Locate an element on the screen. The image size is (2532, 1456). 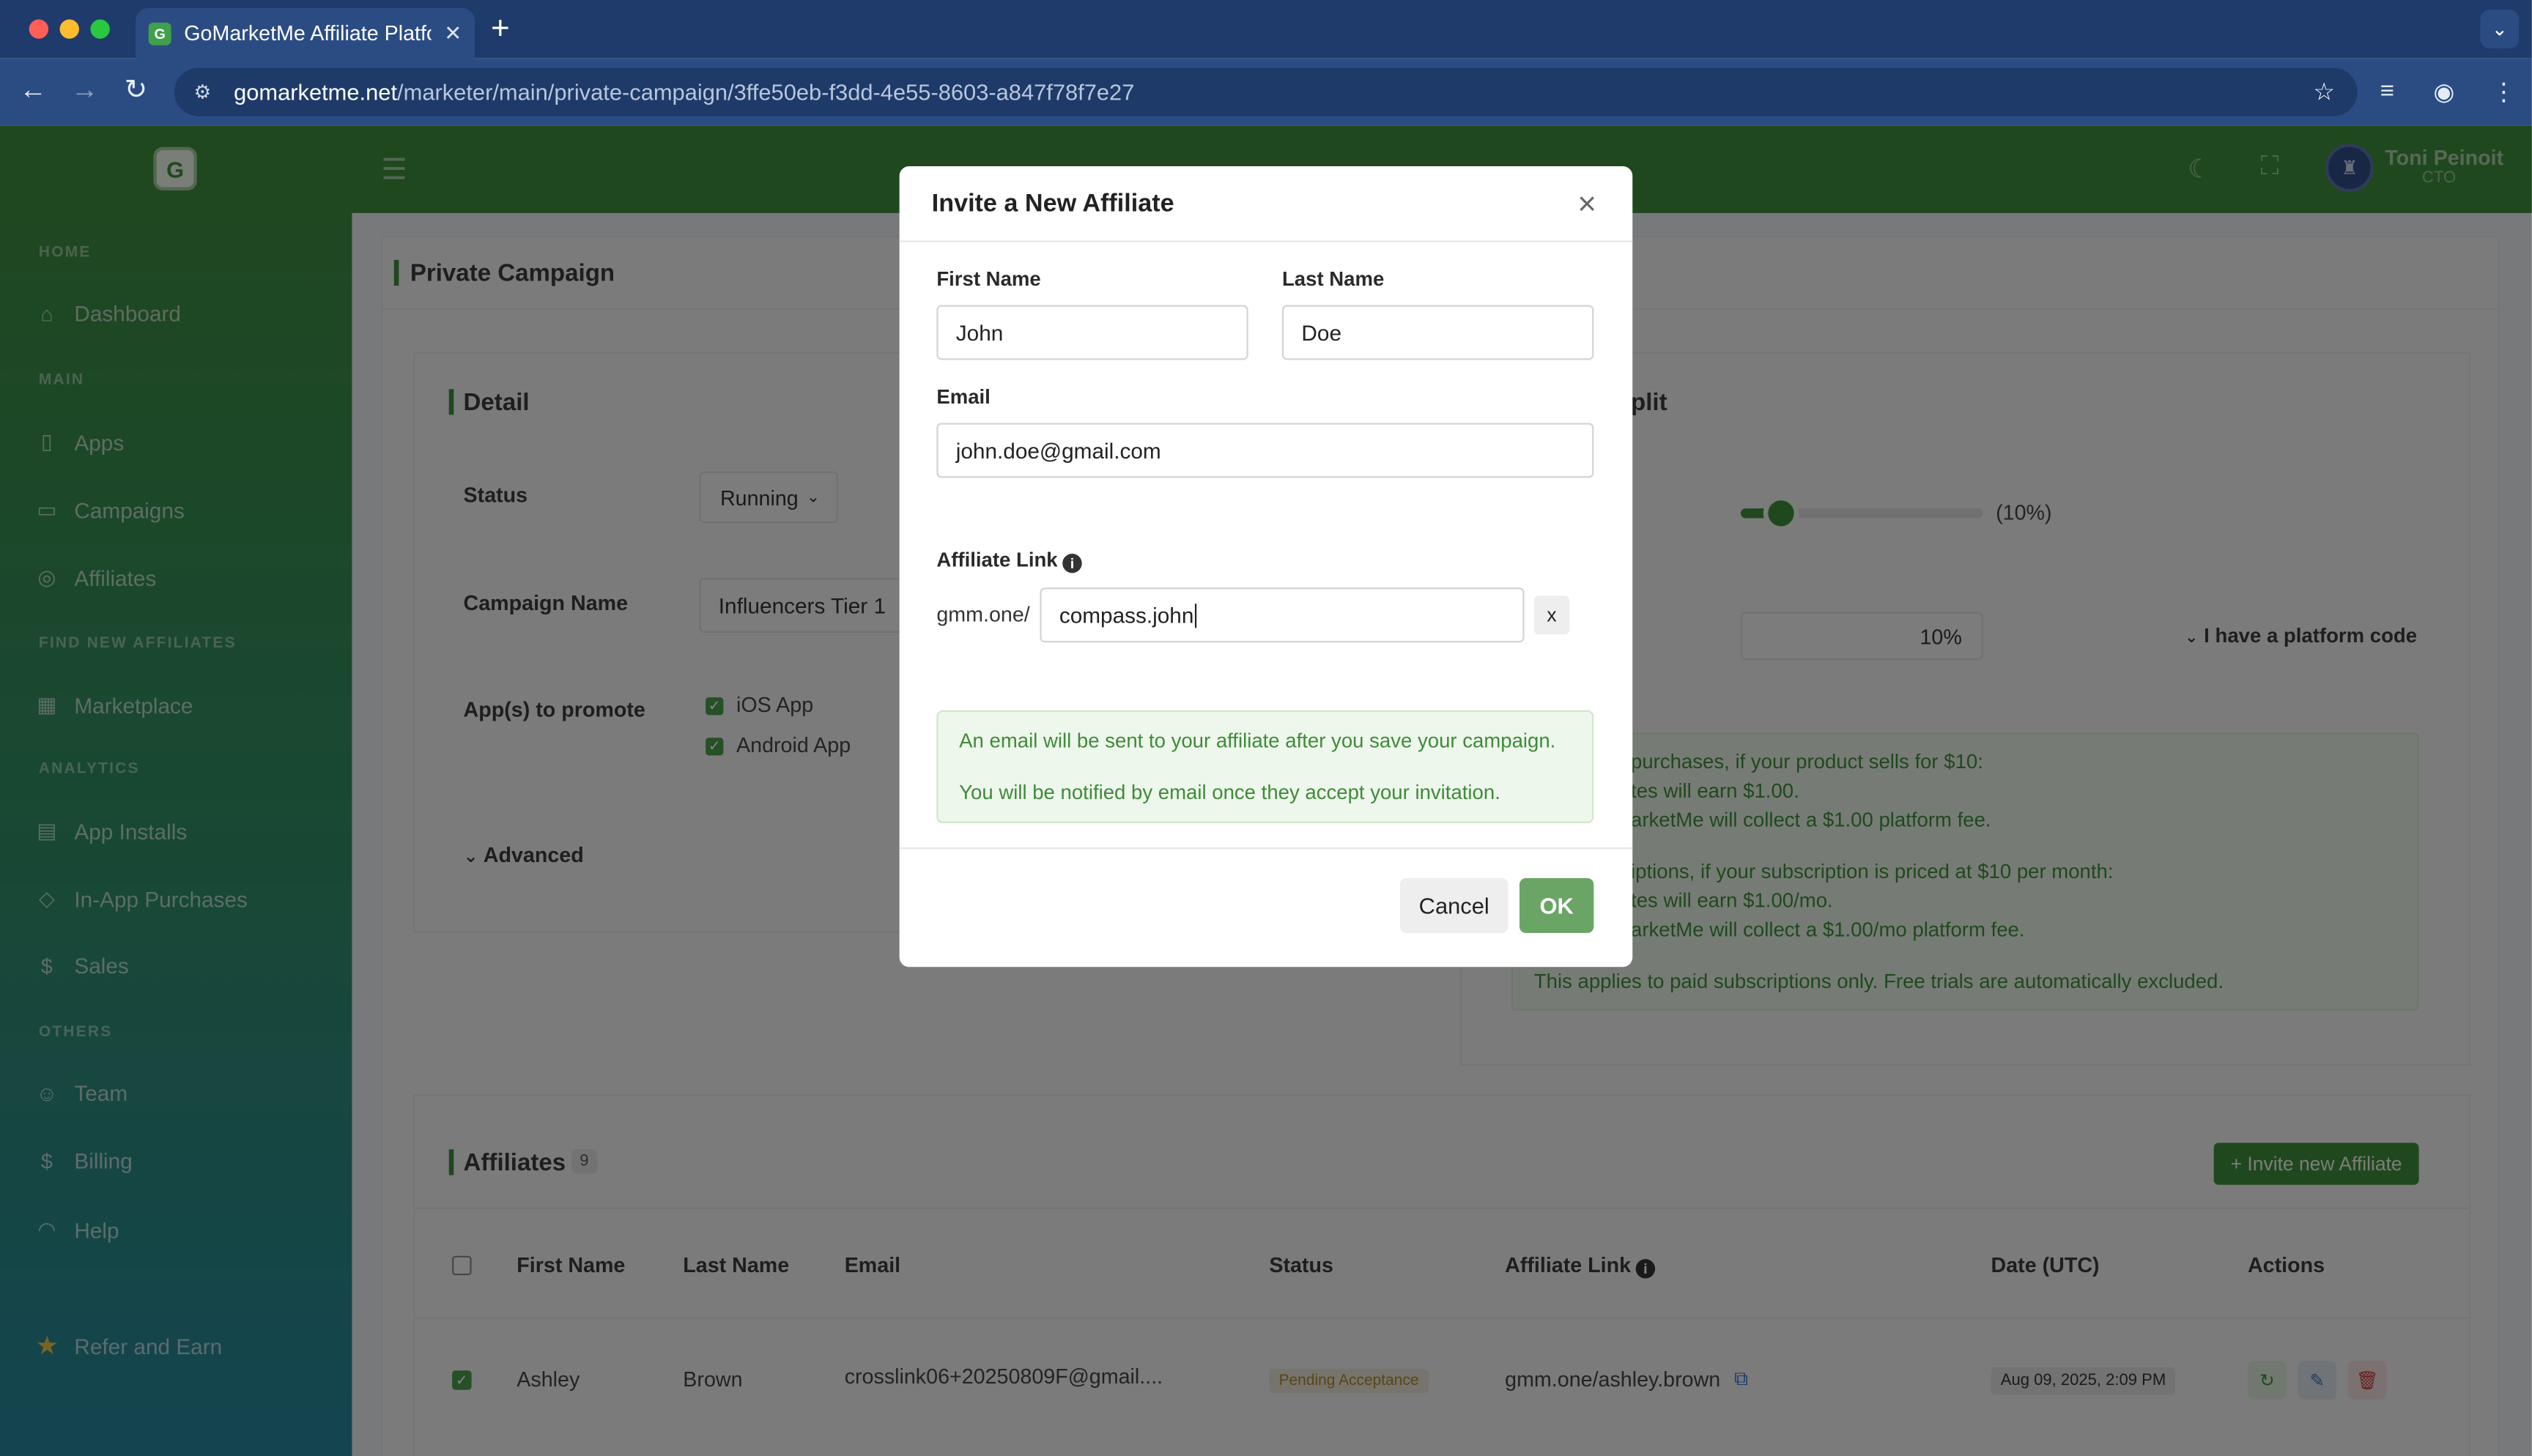
affiliate-link-label: Affiliate Link i is located at coordinates (1009, 561).